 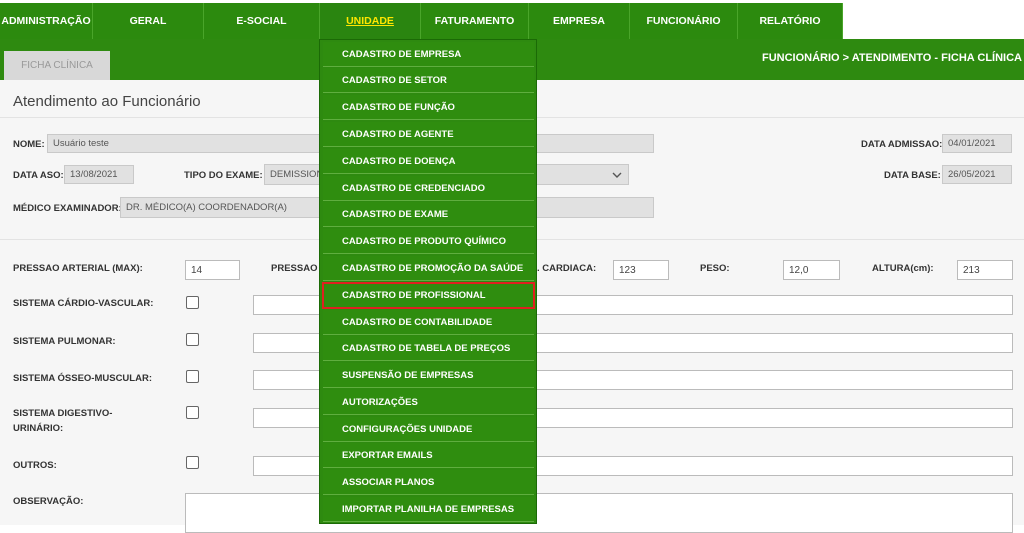 I want to click on nome-label: NOME:, so click(x=29, y=144).